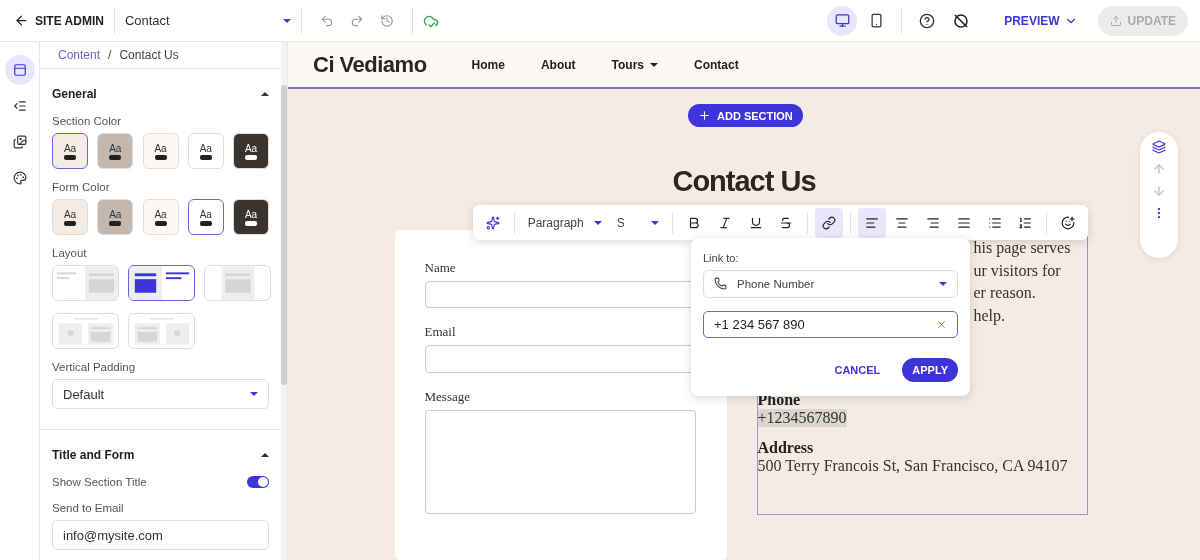 The height and width of the screenshot is (560, 1200). What do you see at coordinates (386, 20) in the screenshot?
I see `history-icon` at bounding box center [386, 20].